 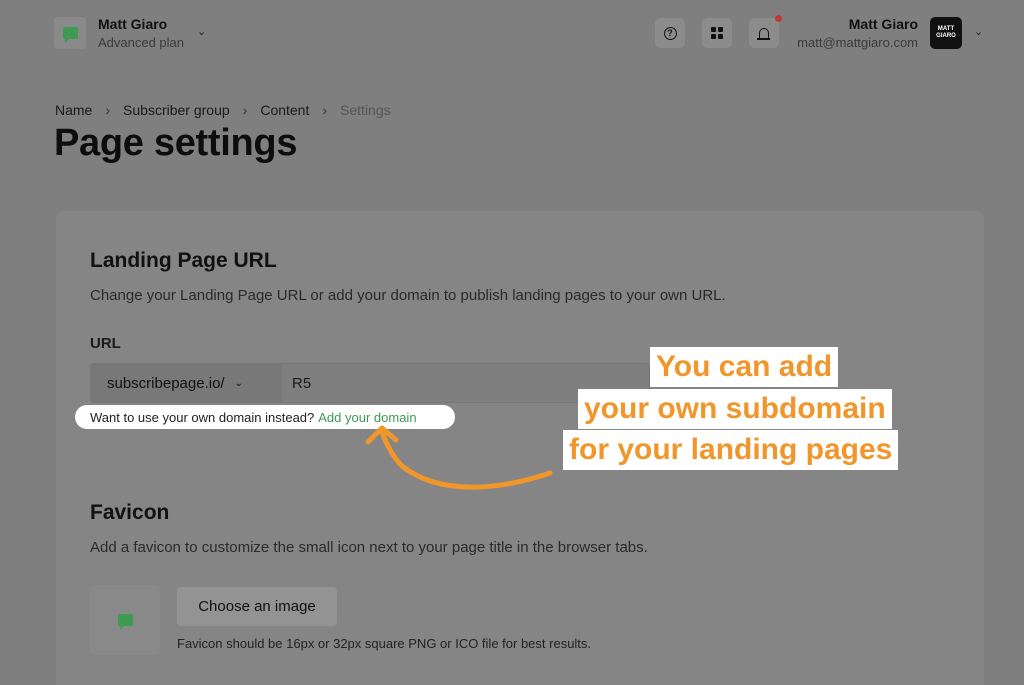 What do you see at coordinates (202, 417) in the screenshot?
I see `custom-domain-hint-text: Want to use your own domain instead?` at bounding box center [202, 417].